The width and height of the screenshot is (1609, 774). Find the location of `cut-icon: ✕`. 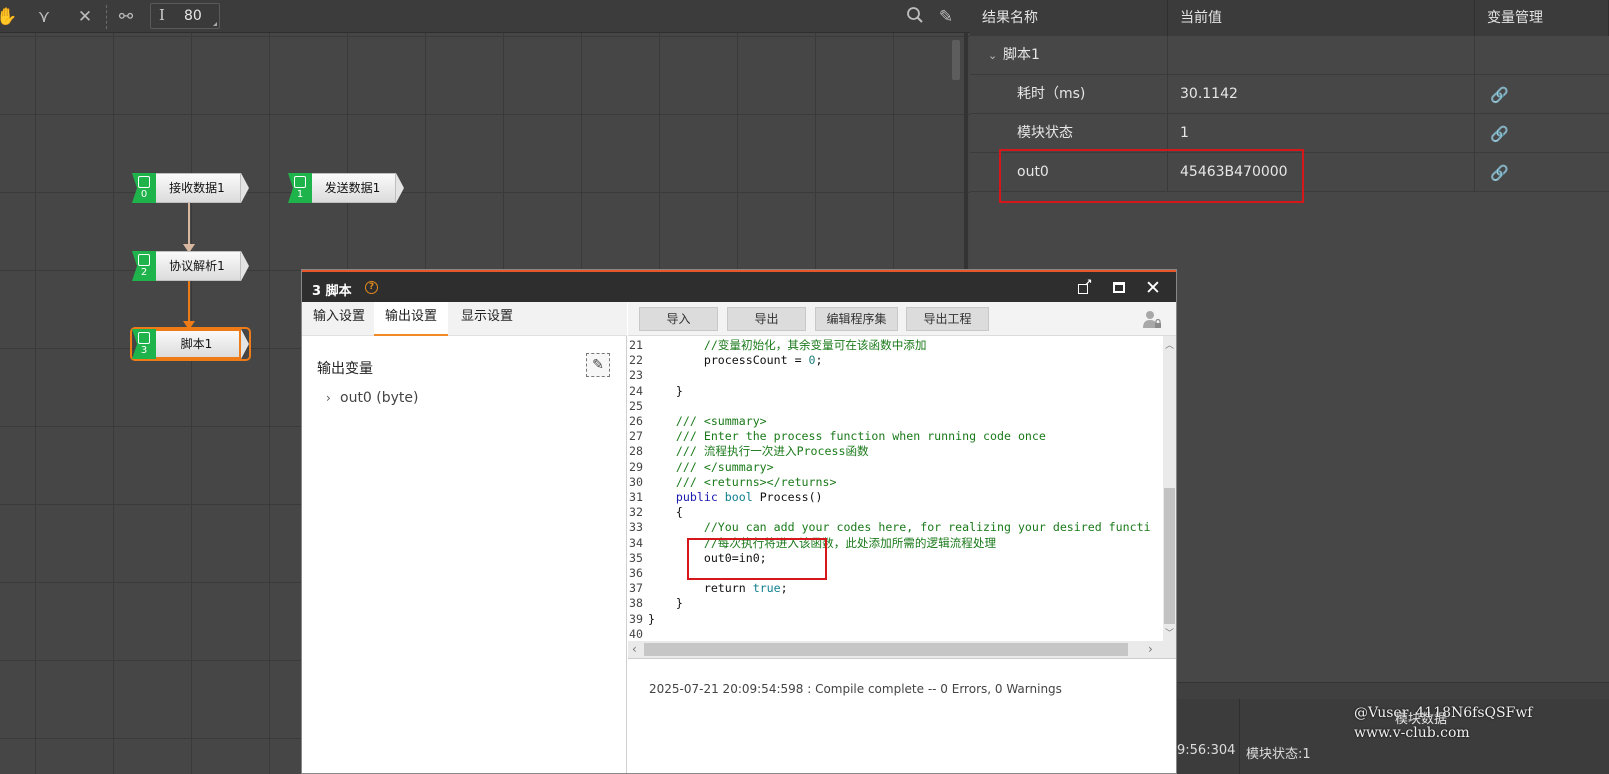

cut-icon: ✕ is located at coordinates (85, 17).